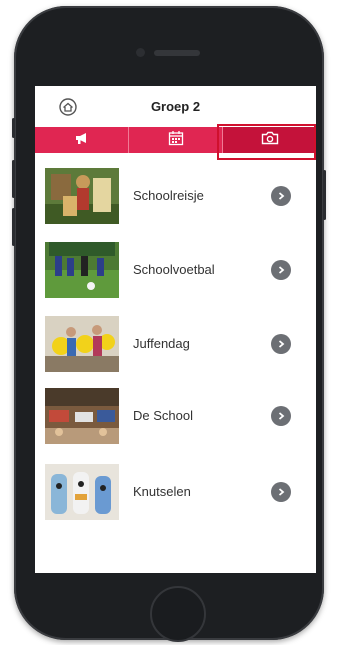 The height and width of the screenshot is (645, 337). I want to click on album-row-juffendag: Juffendag, so click(175, 345).